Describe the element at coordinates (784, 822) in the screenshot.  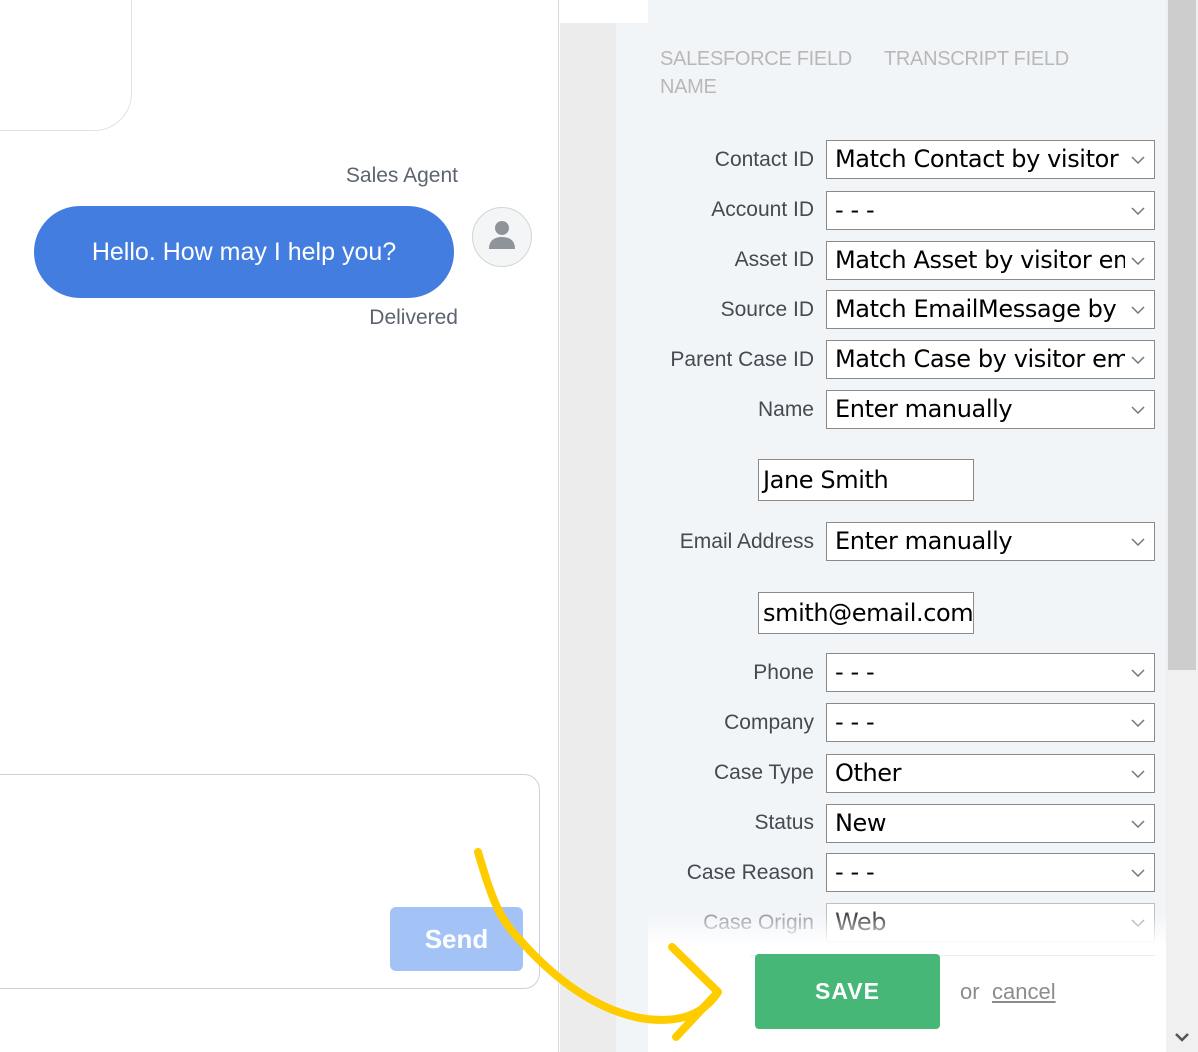
I see `field-label-status: Status` at that location.